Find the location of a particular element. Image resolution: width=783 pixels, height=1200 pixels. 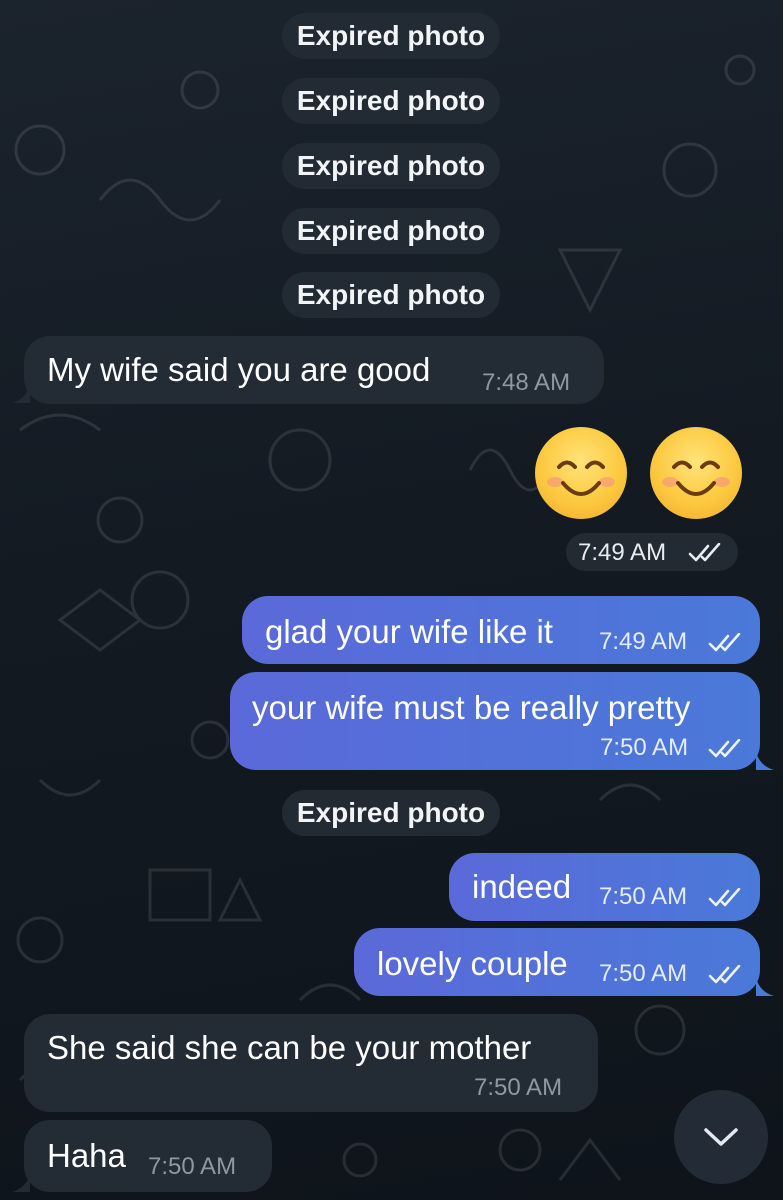

outgoing-message: lovely couple 7:50 AM is located at coordinates (557, 962).